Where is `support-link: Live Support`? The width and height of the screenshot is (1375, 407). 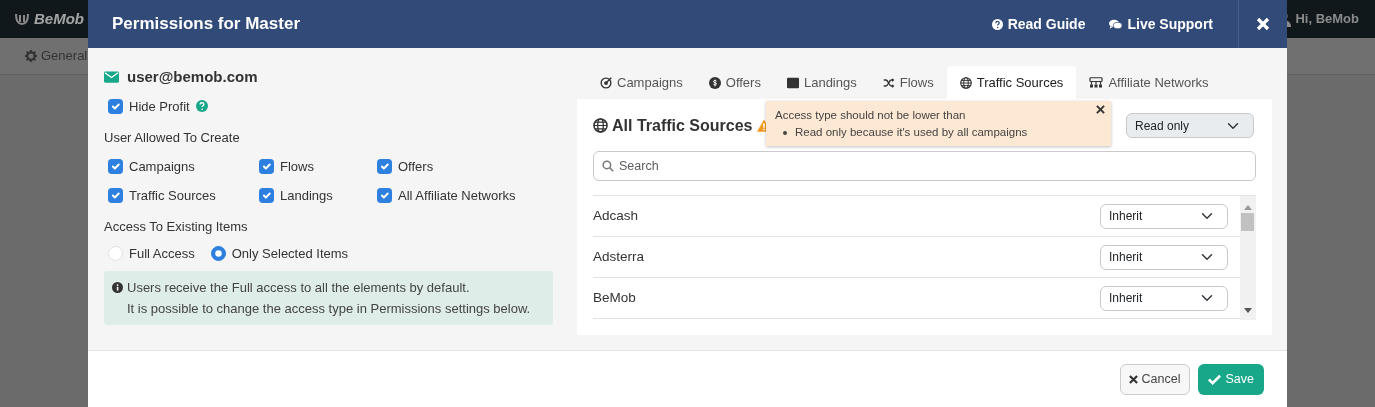 support-link: Live Support is located at coordinates (1161, 24).